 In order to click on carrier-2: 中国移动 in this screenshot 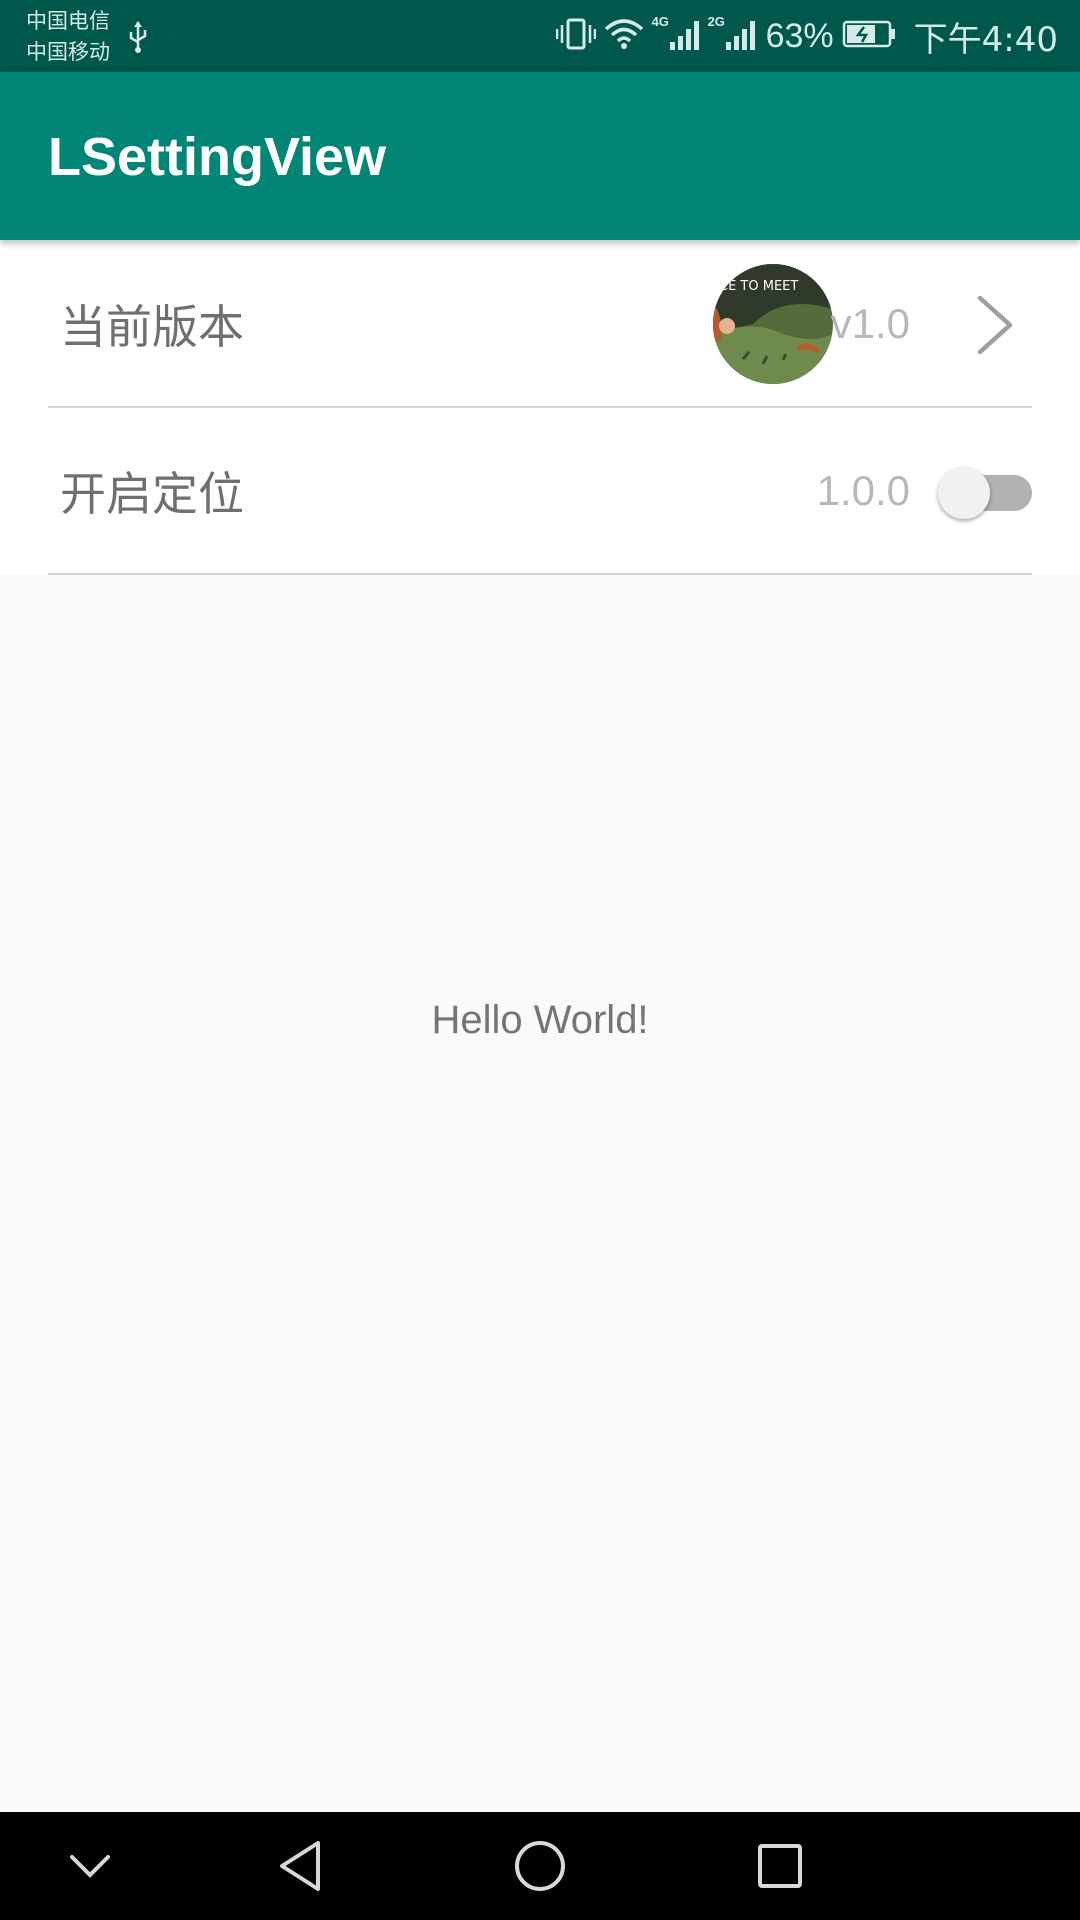, I will do `click(68, 52)`.